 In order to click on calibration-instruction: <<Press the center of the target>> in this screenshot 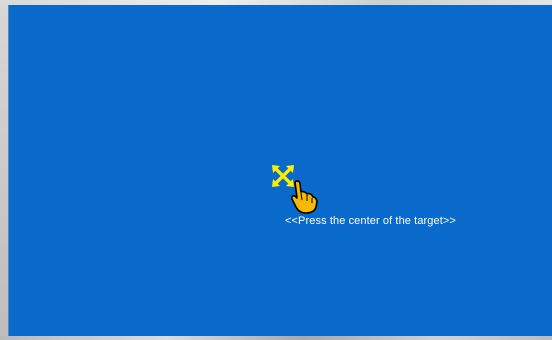, I will do `click(370, 221)`.